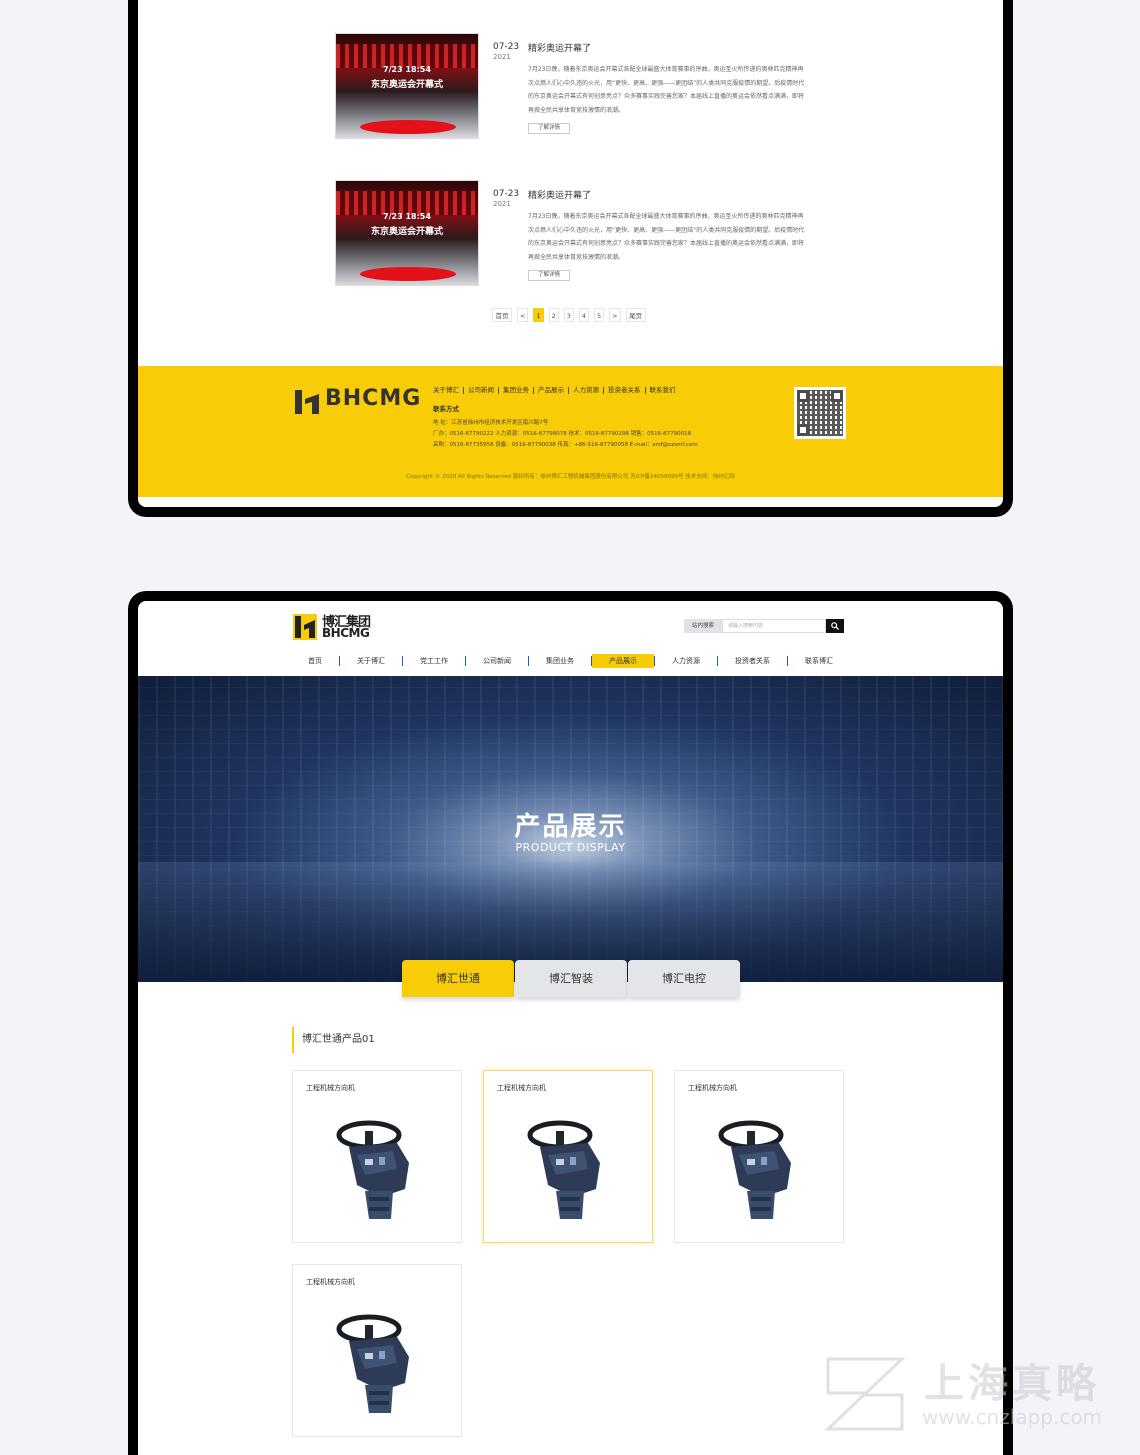 The width and height of the screenshot is (1140, 1455). I want to click on pager-page-3: 3, so click(568, 315).